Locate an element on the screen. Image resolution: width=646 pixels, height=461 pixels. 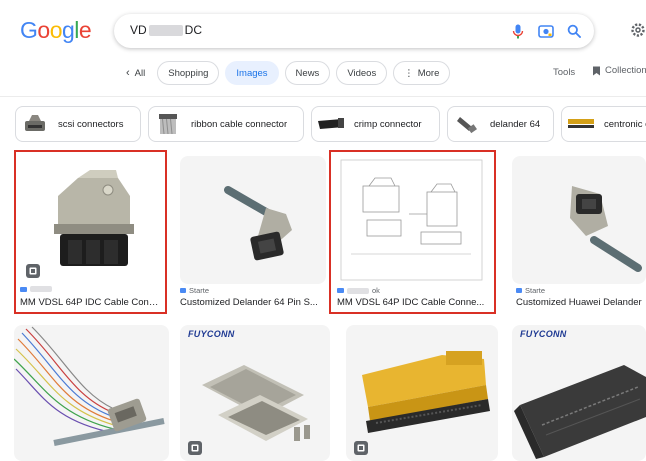
tab-shopping: Shopping is located at coordinates (188, 73).